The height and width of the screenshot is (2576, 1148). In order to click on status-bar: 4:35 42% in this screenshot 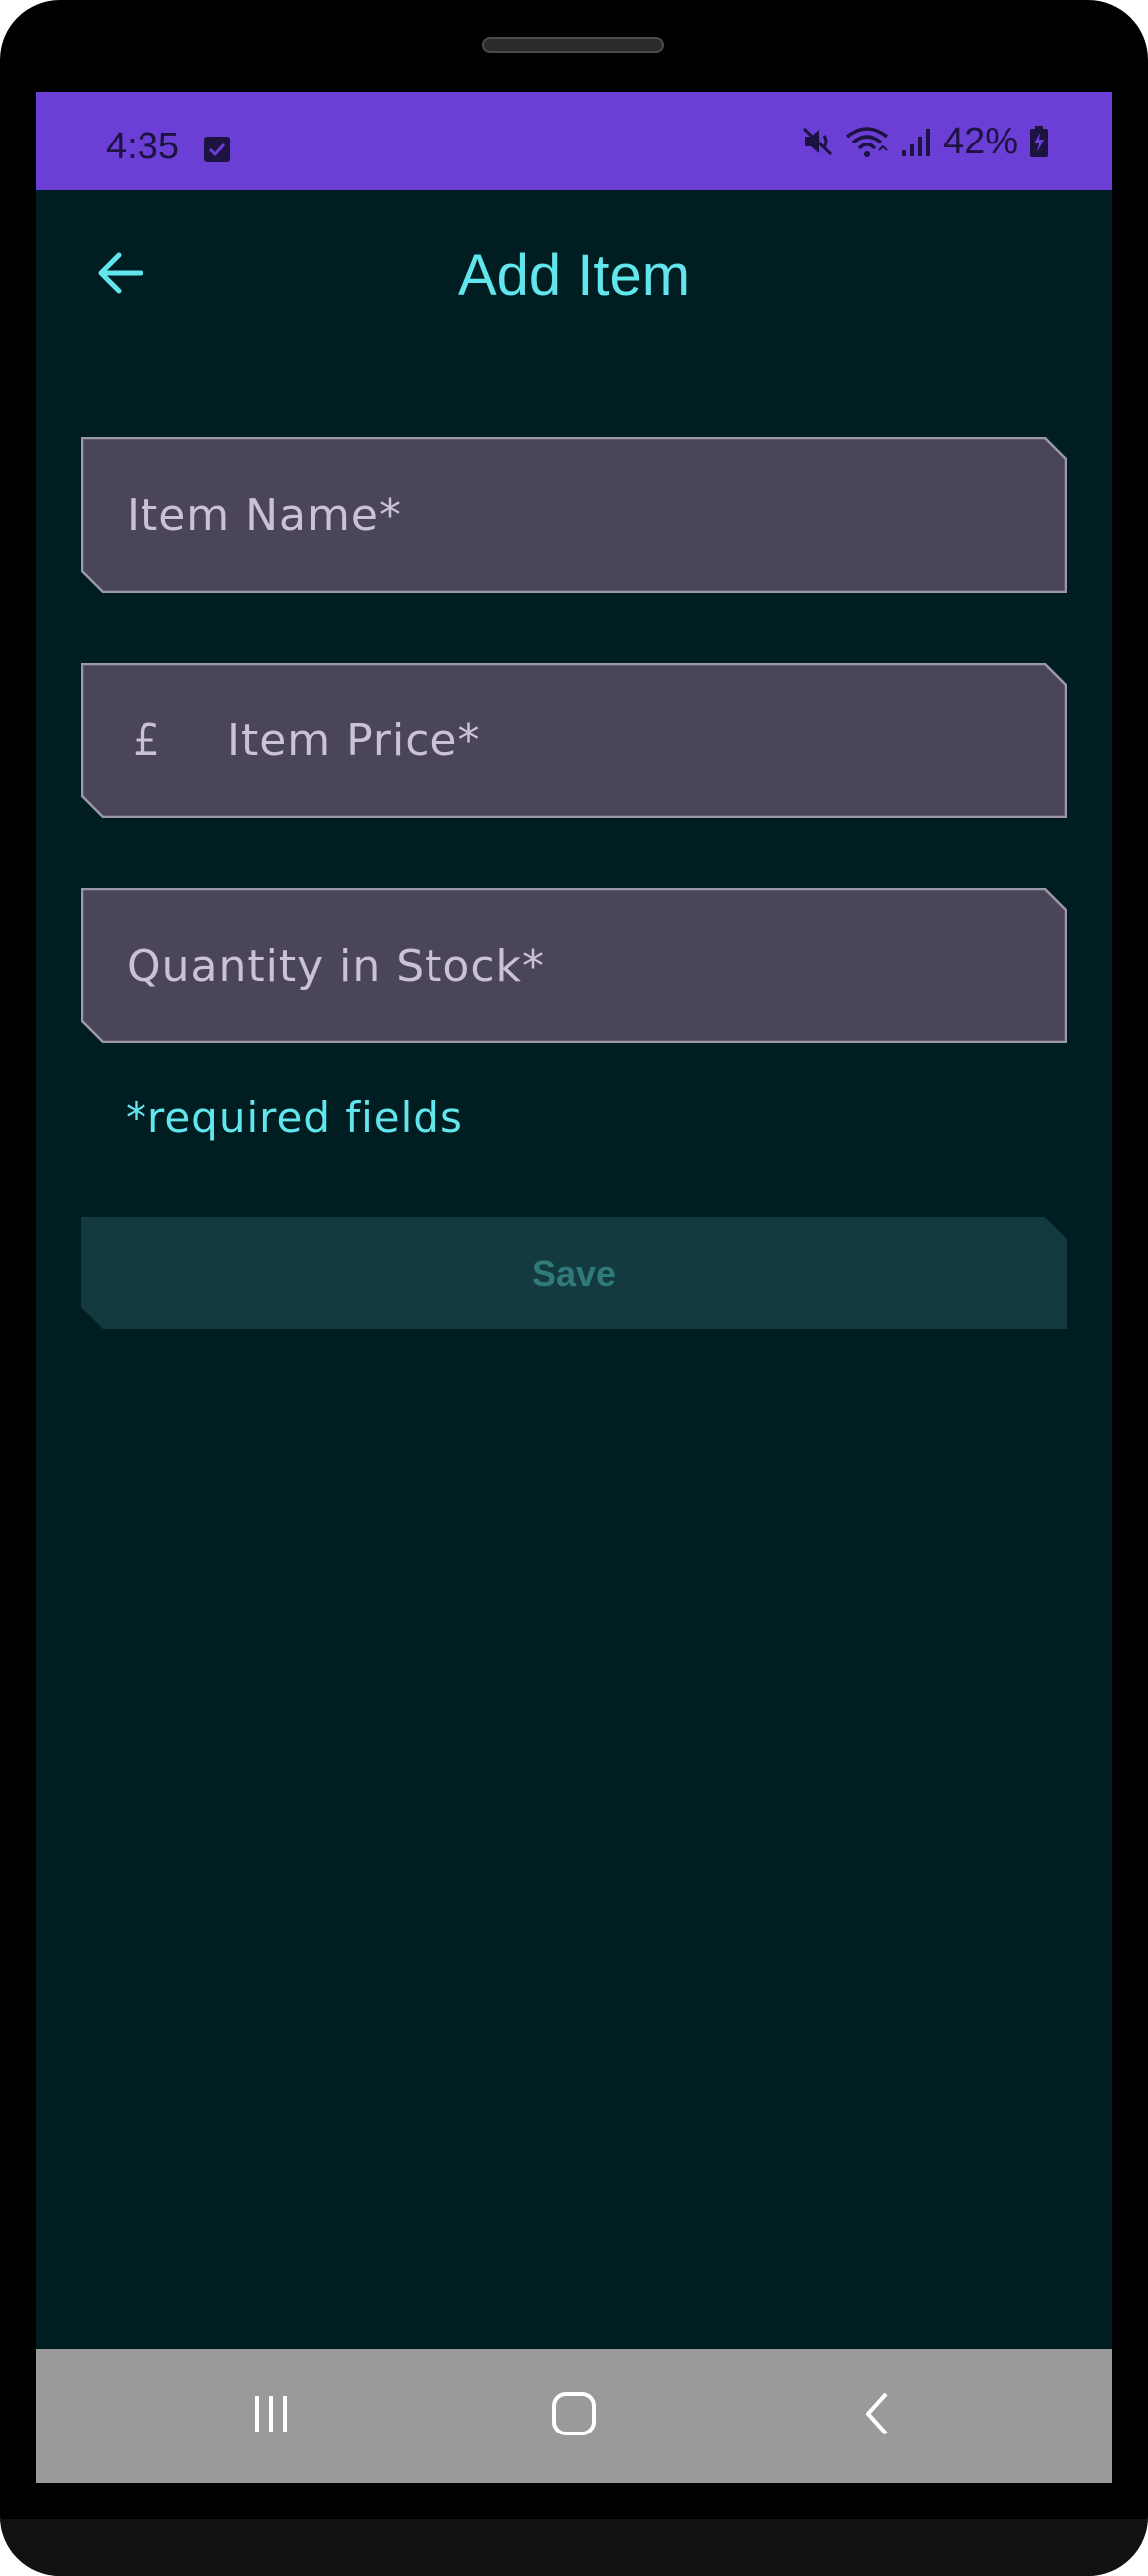, I will do `click(574, 141)`.